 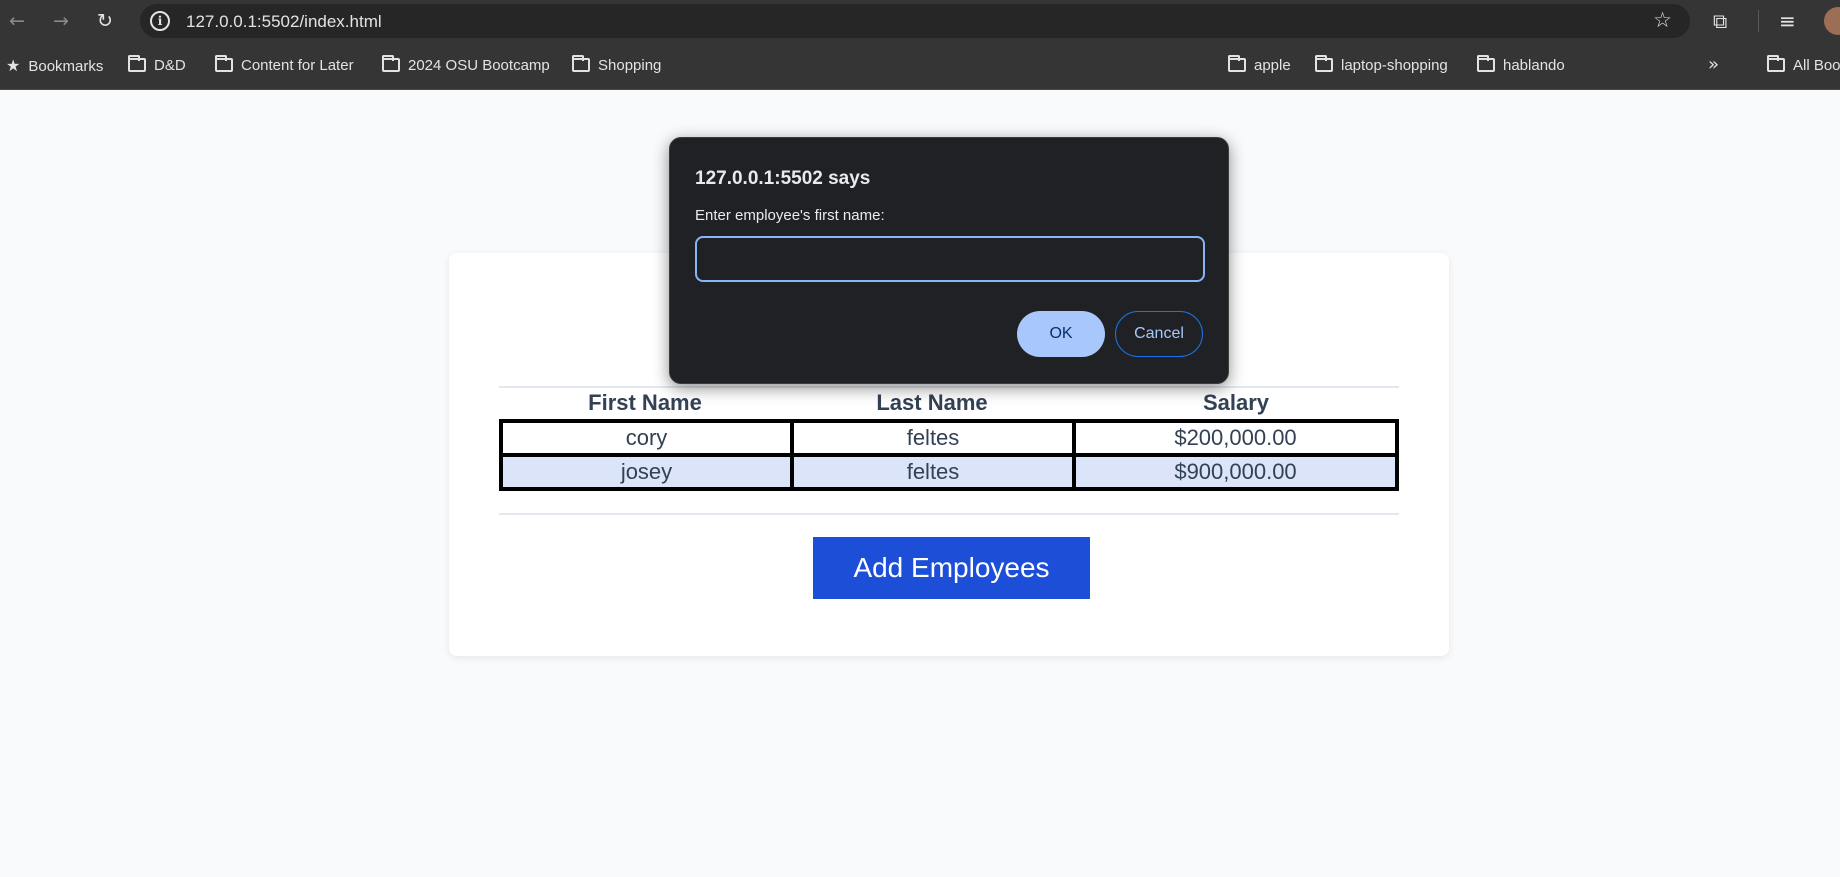 What do you see at coordinates (1803, 65) in the screenshot?
I see `bookmark-folder-all-bookmarks: All Boo` at bounding box center [1803, 65].